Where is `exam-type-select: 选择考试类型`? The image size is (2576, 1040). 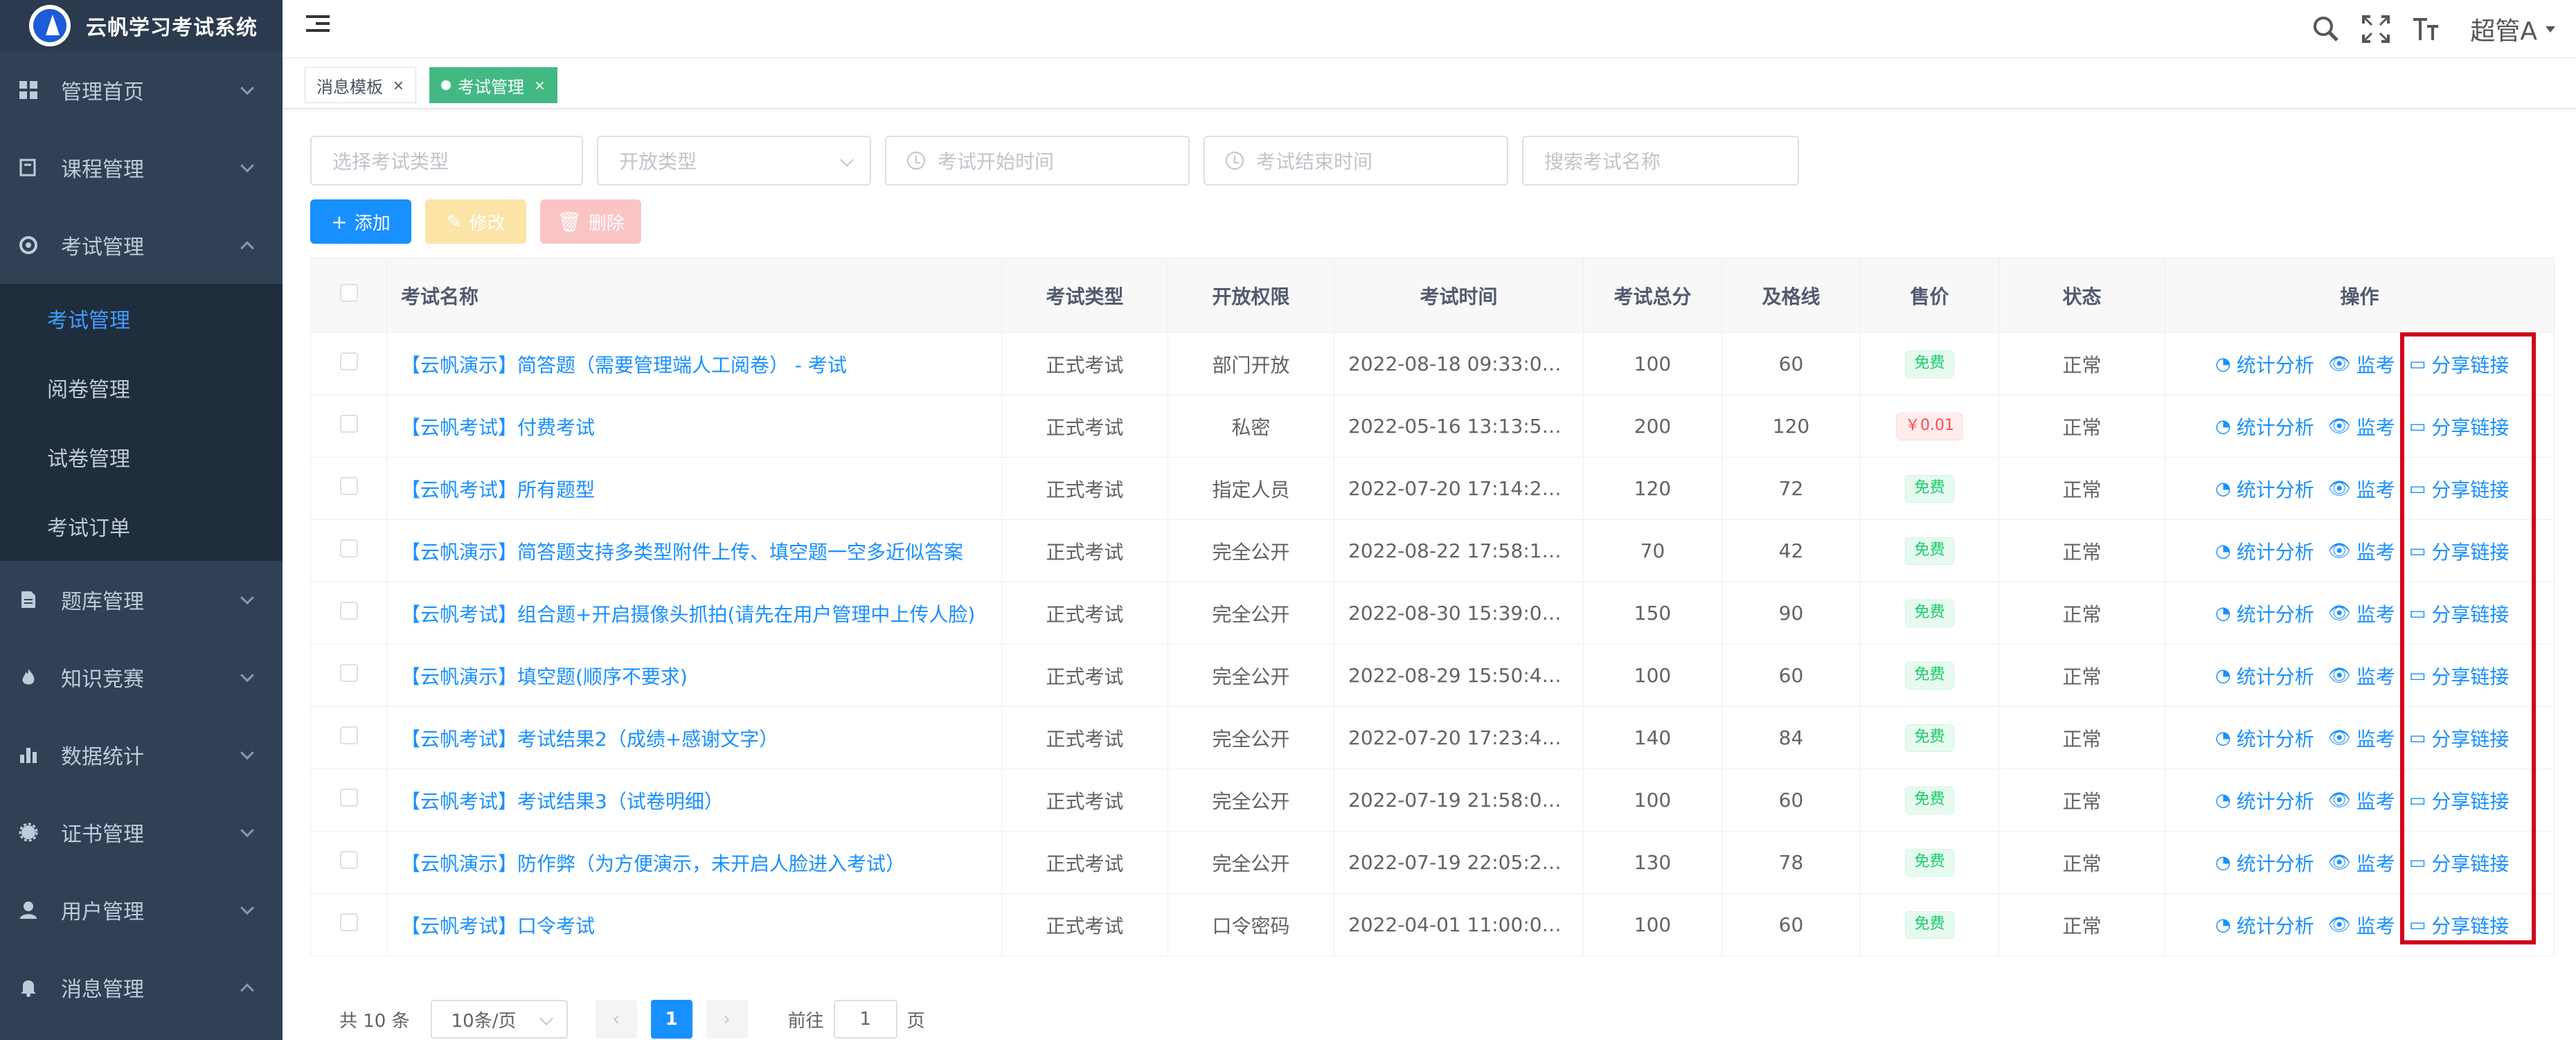 exam-type-select: 选择考试类型 is located at coordinates (446, 161).